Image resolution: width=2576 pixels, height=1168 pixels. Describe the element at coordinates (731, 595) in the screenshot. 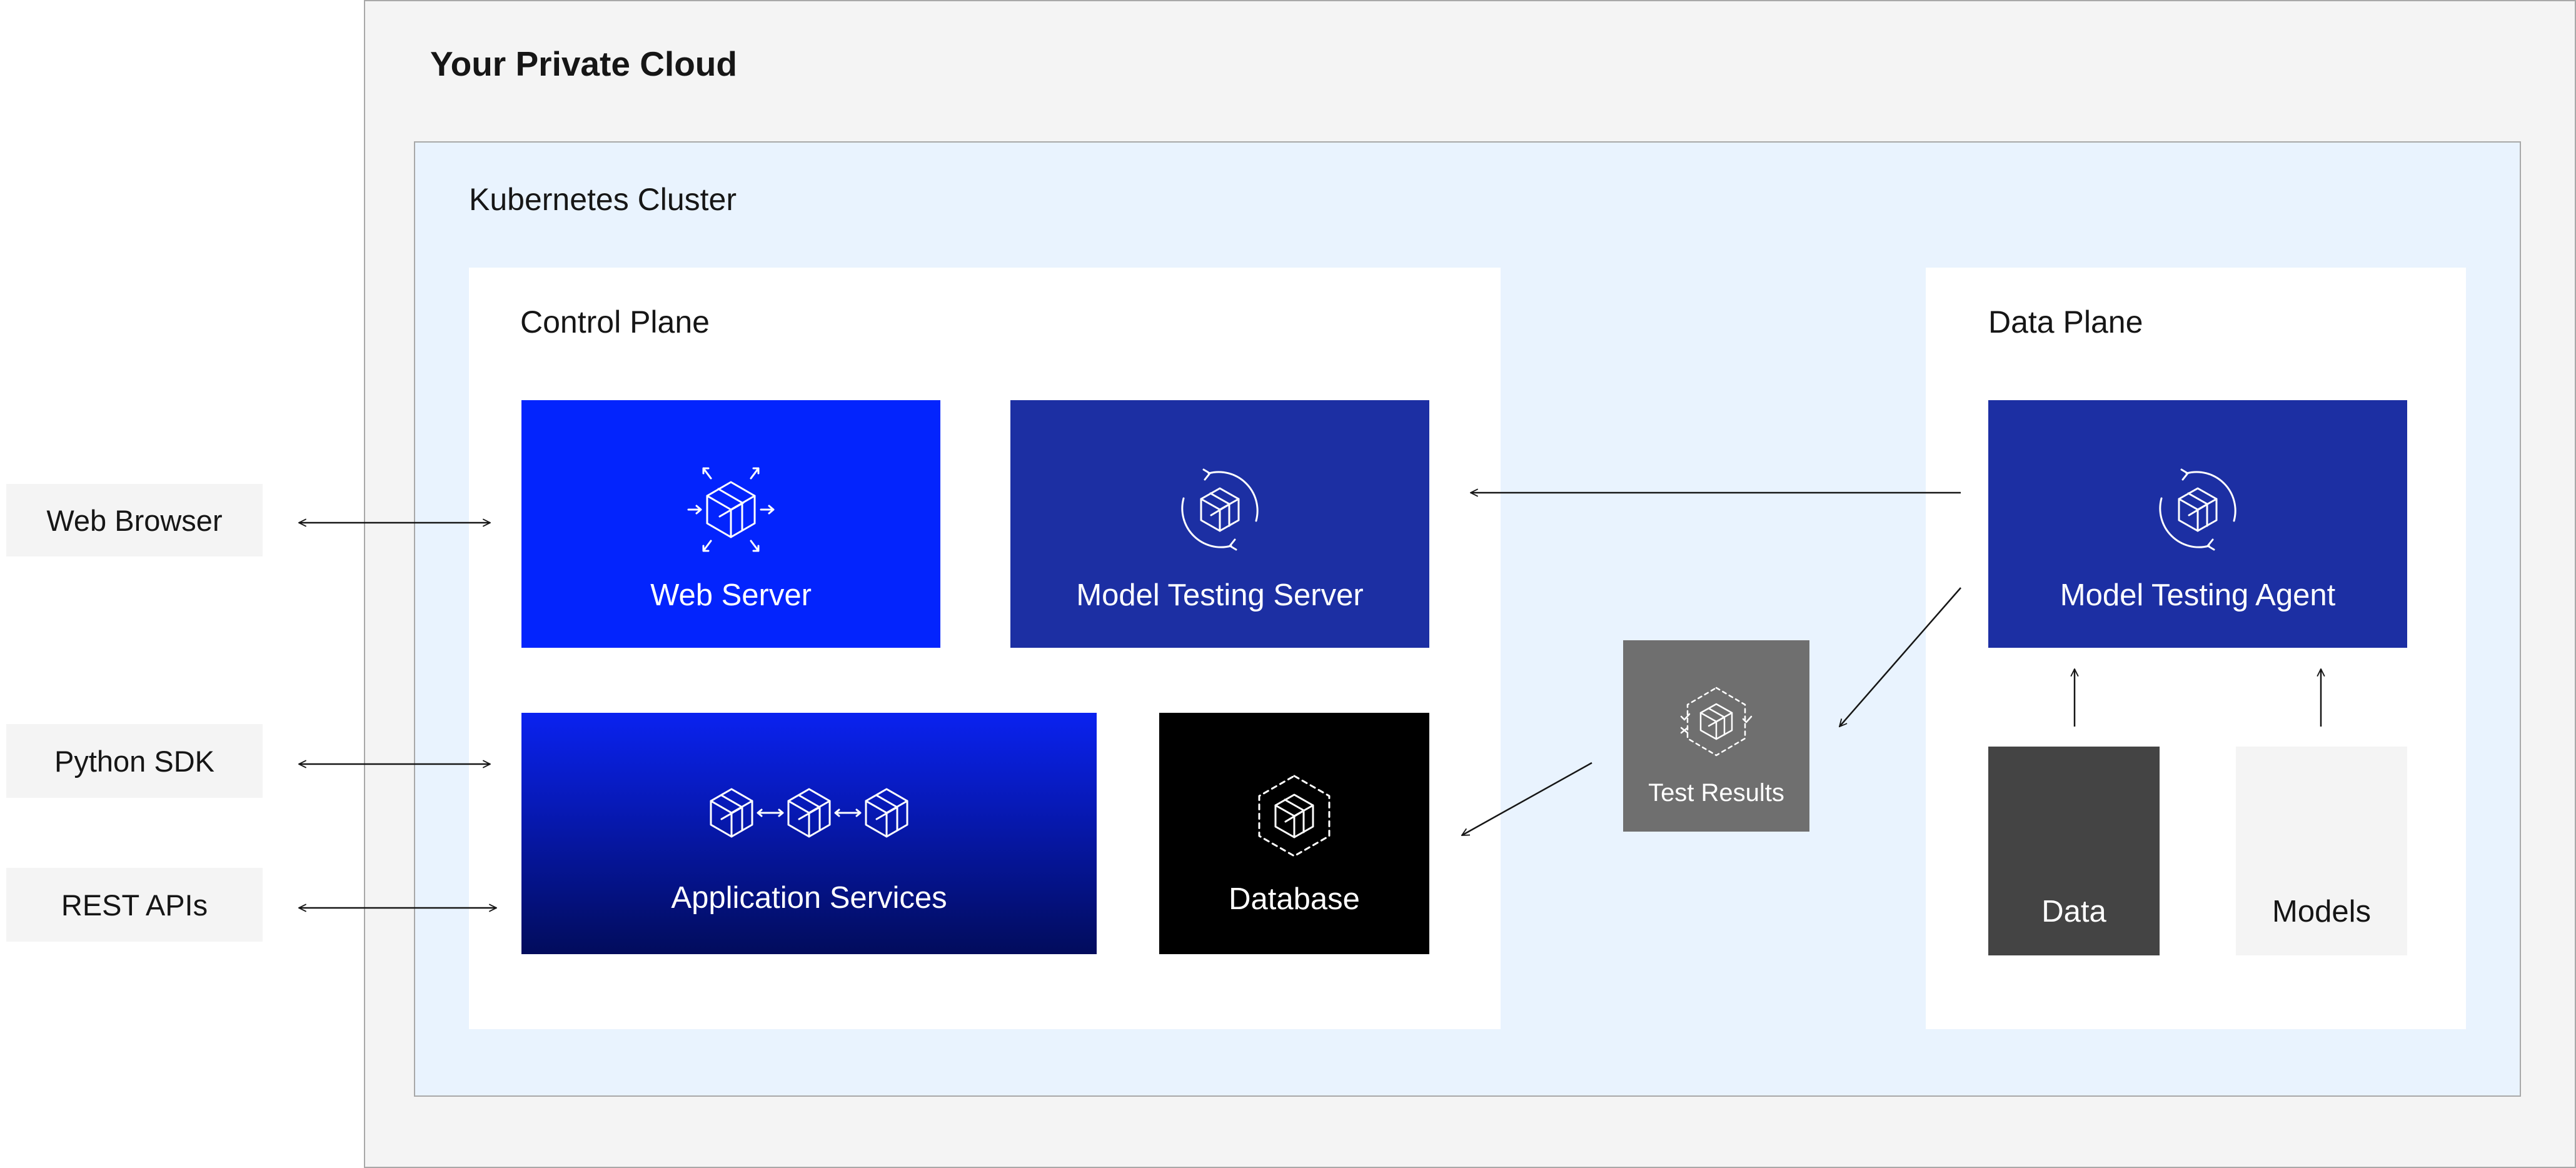

I see `web-server-label: Web Server` at that location.